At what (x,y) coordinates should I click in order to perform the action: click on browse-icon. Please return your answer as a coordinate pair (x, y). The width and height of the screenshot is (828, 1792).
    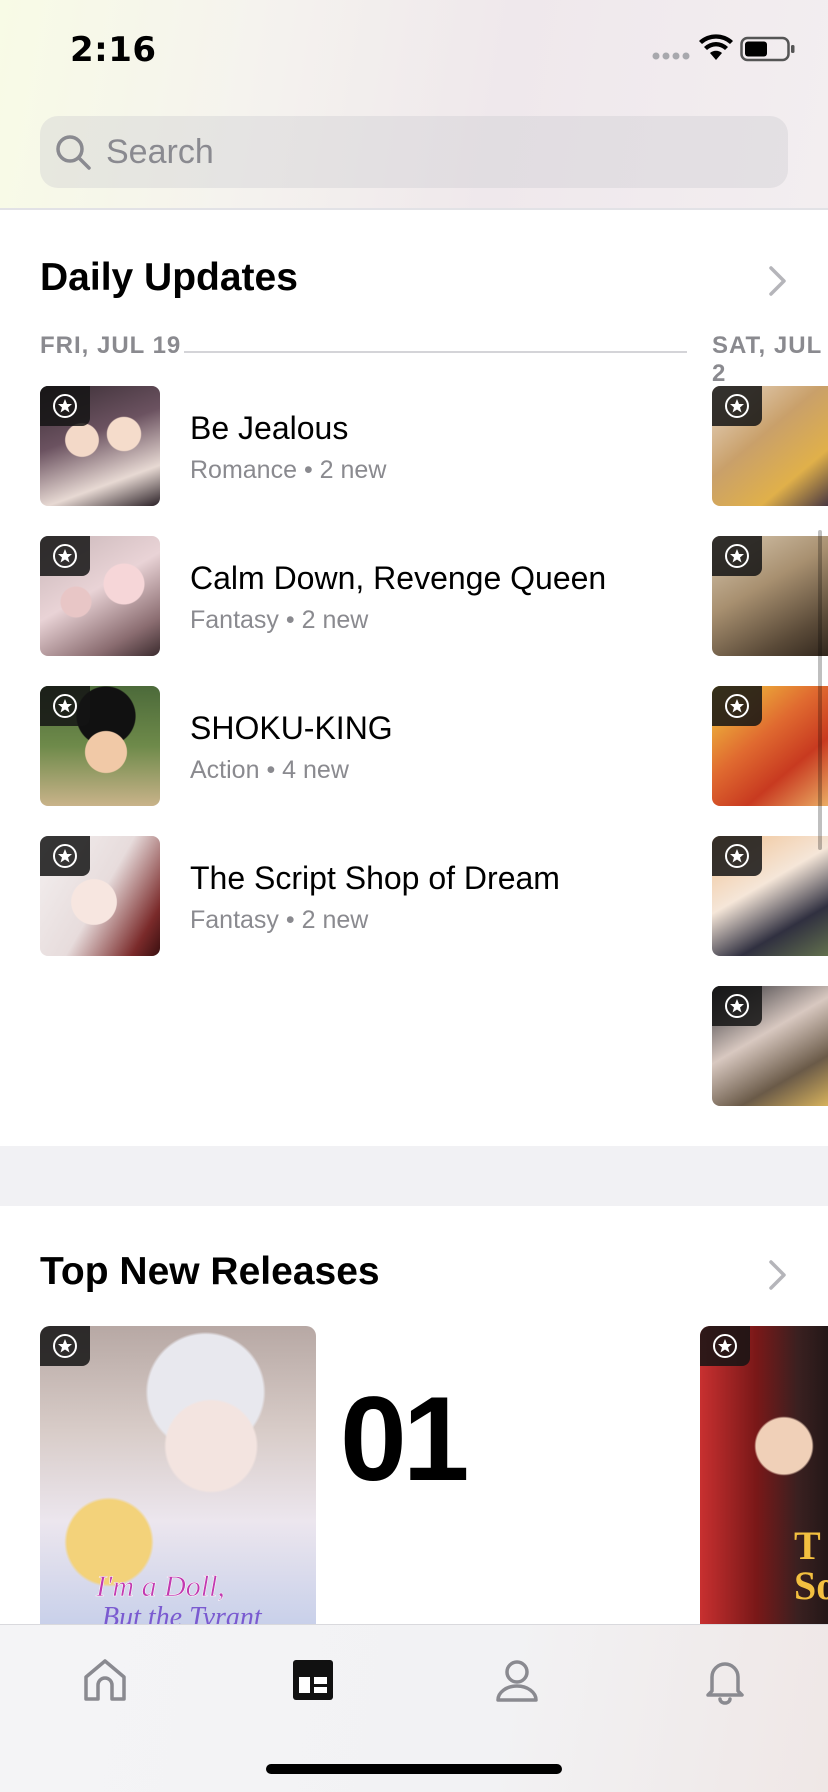
    Looking at the image, I should click on (313, 1680).